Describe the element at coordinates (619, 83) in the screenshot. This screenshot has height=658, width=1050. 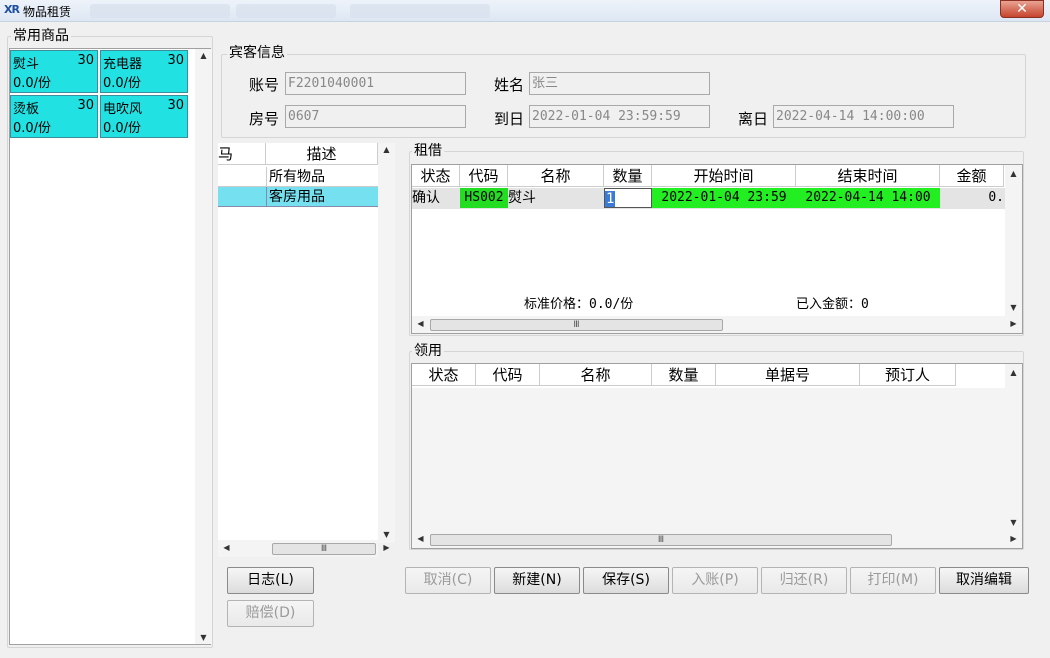
I see `name-field: 张三` at that location.